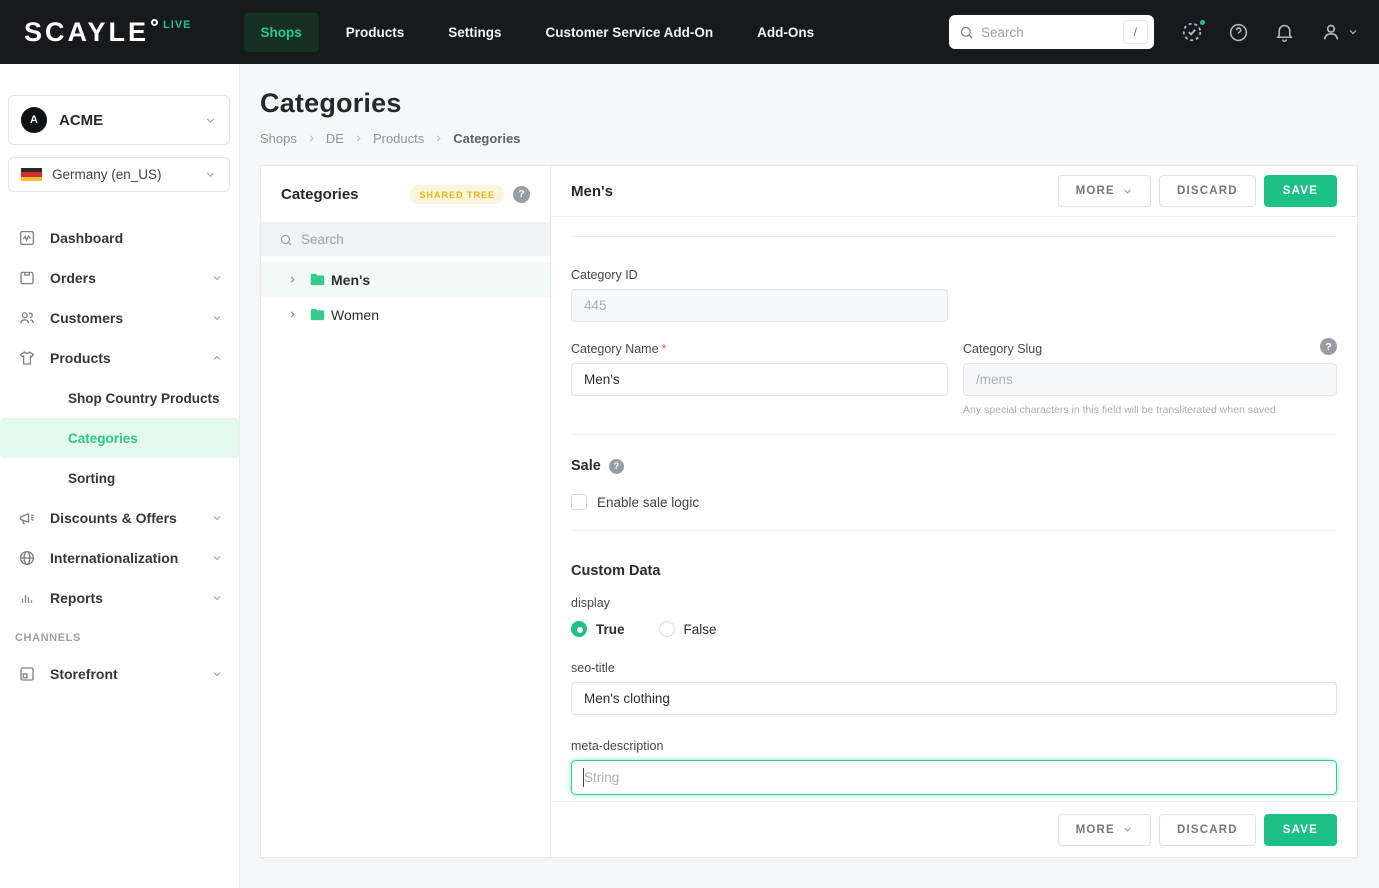  What do you see at coordinates (375, 32) in the screenshot?
I see `top-nav-products: Products` at bounding box center [375, 32].